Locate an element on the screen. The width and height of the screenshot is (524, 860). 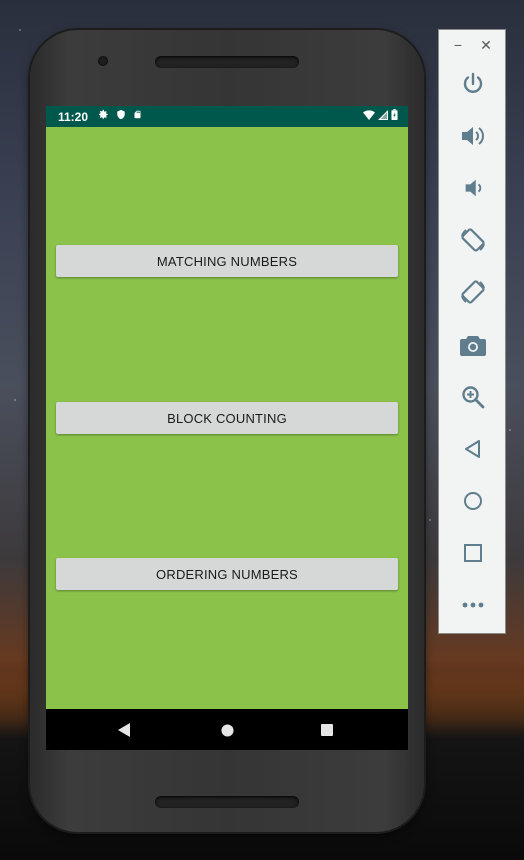
overview-icon is located at coordinates (473, 553).